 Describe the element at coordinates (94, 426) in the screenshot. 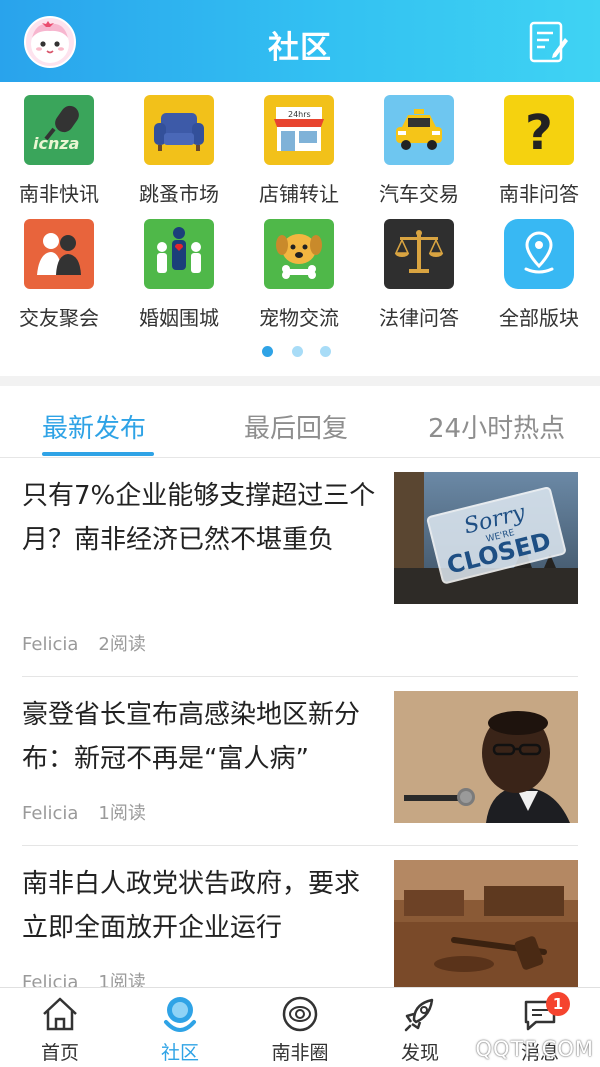

I see `tab-latest: 最新发布` at that location.